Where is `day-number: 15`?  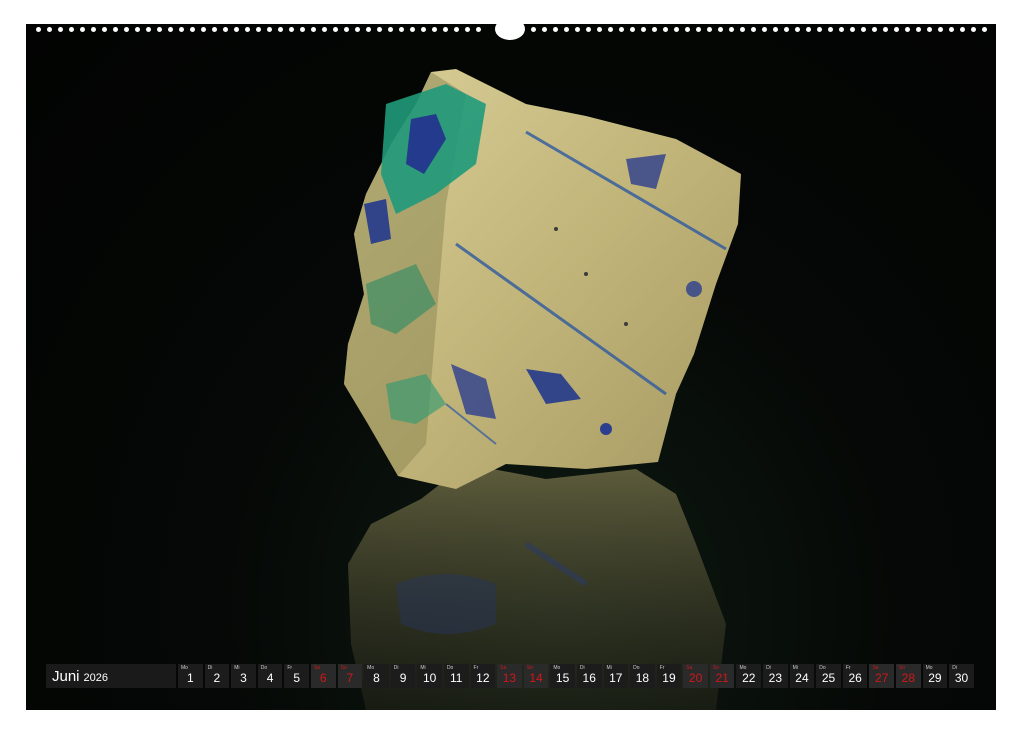
day-number: 15 is located at coordinates (562, 678).